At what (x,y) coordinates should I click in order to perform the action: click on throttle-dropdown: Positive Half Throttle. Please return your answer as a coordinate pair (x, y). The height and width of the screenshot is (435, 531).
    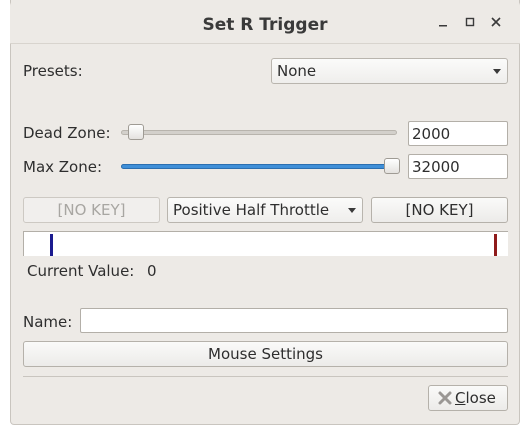
    Looking at the image, I should click on (265, 210).